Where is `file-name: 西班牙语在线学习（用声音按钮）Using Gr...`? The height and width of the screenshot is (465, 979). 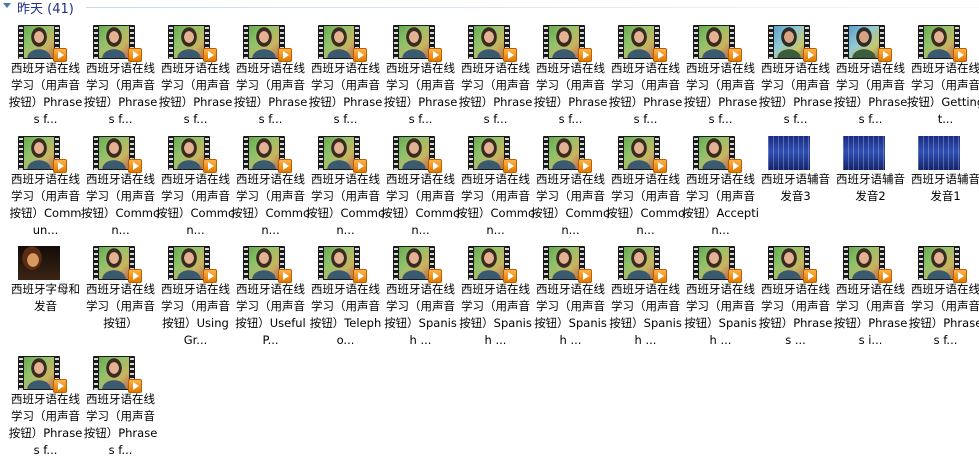 file-name: 西班牙语在线学习（用声音按钮）Using Gr... is located at coordinates (195, 314).